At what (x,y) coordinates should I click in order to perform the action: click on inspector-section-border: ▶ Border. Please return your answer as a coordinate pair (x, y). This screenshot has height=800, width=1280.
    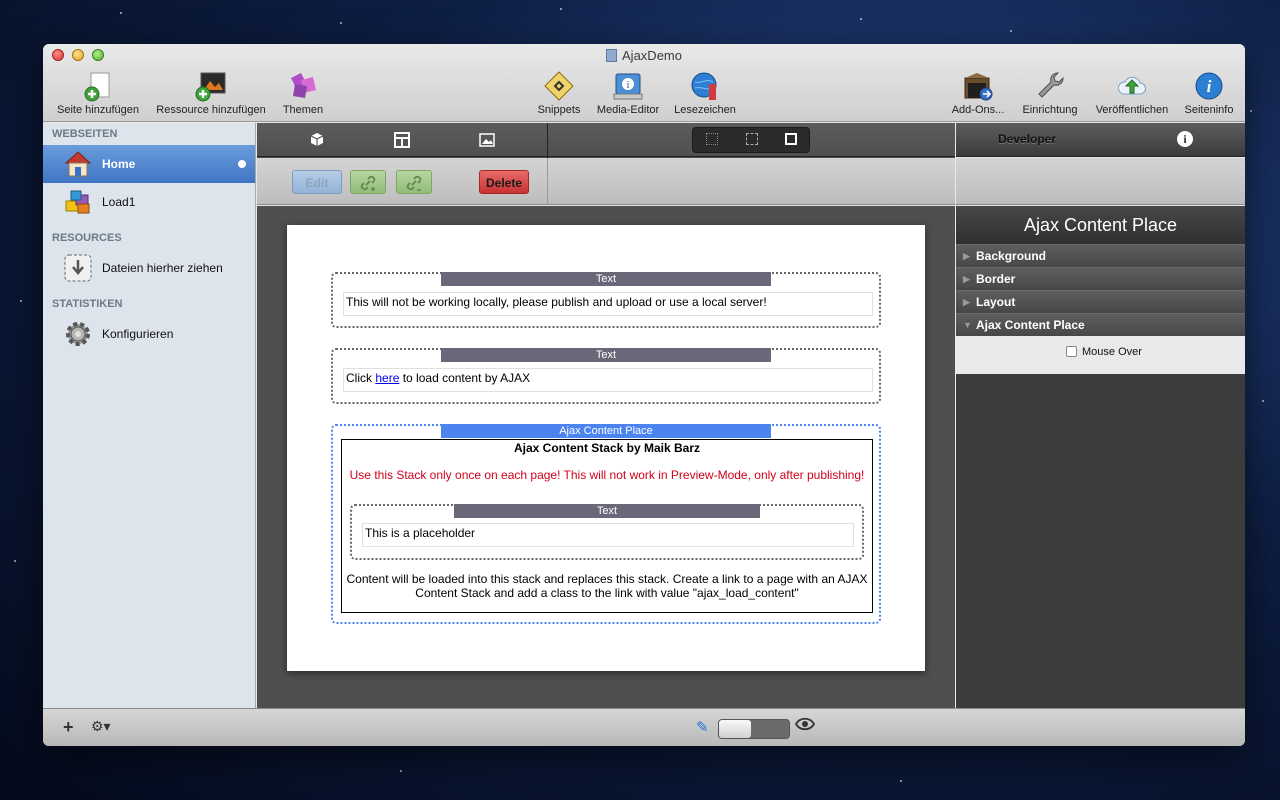
    Looking at the image, I should click on (1100, 278).